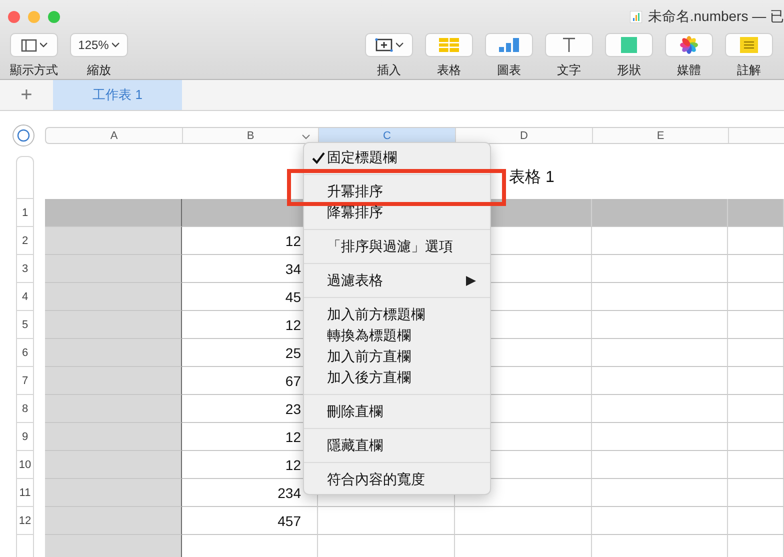 The height and width of the screenshot is (557, 784). I want to click on menu-item: 轉換為標題欄, so click(369, 335).